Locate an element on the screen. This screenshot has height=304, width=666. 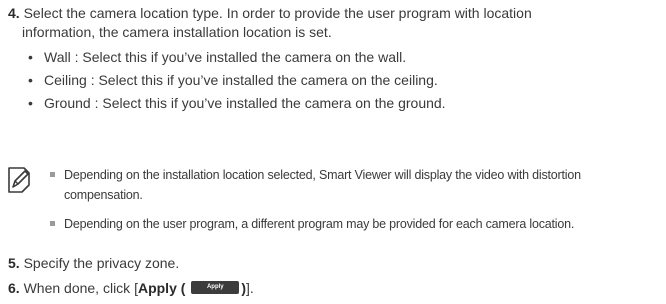
step-6-tail: ]. is located at coordinates (249, 288).